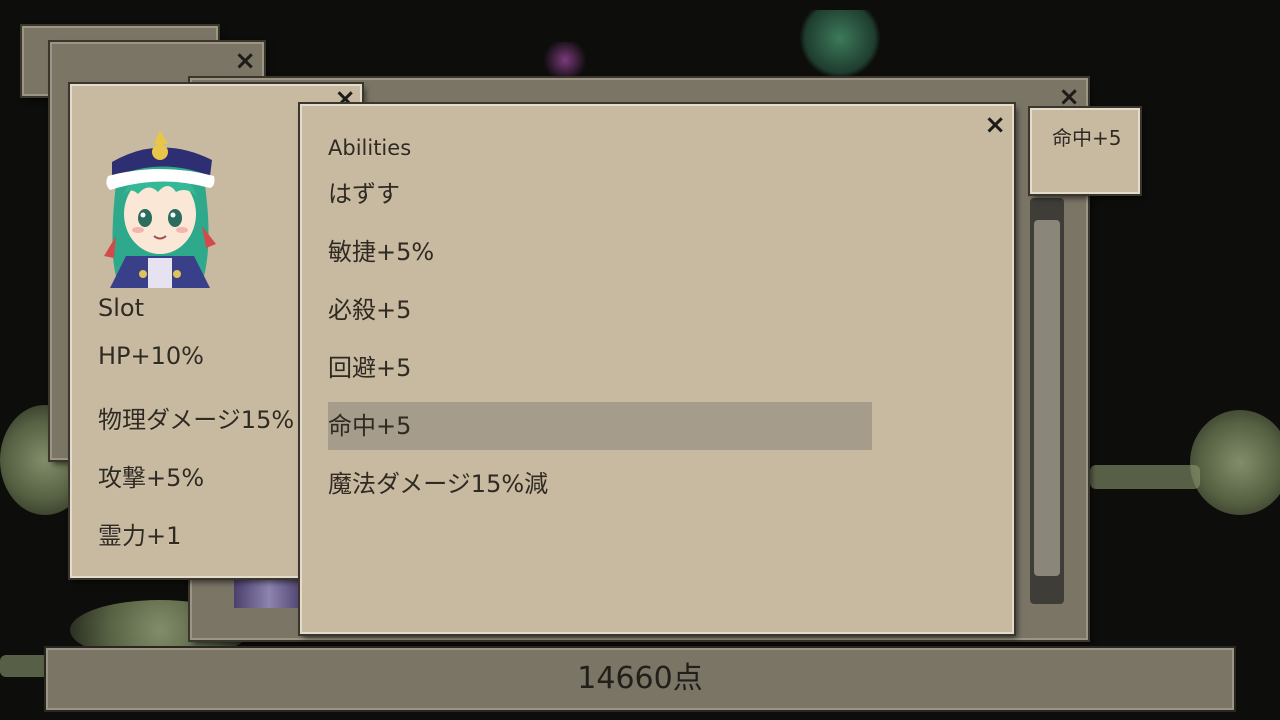 This screenshot has width=1280, height=720. I want to click on party-portrait-strip, so click(269, 593).